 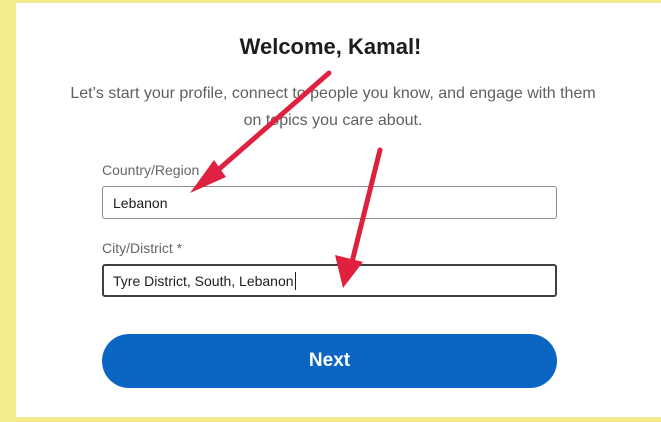 I want to click on city-label-text: City/District, so click(x=137, y=248).